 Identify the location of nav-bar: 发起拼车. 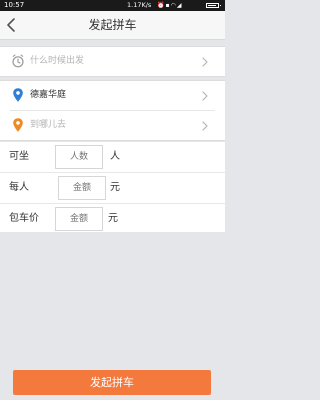
(112, 25).